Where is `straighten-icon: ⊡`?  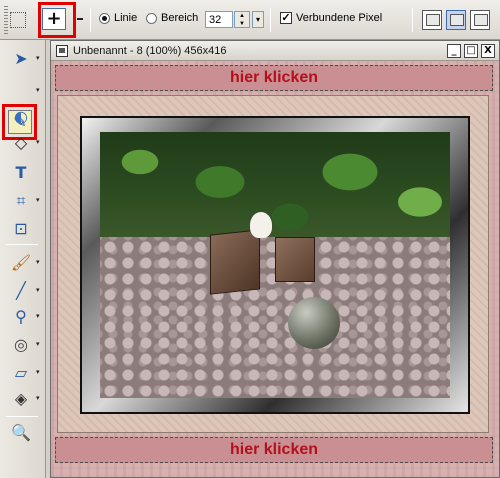 straighten-icon: ⊡ is located at coordinates (21, 229).